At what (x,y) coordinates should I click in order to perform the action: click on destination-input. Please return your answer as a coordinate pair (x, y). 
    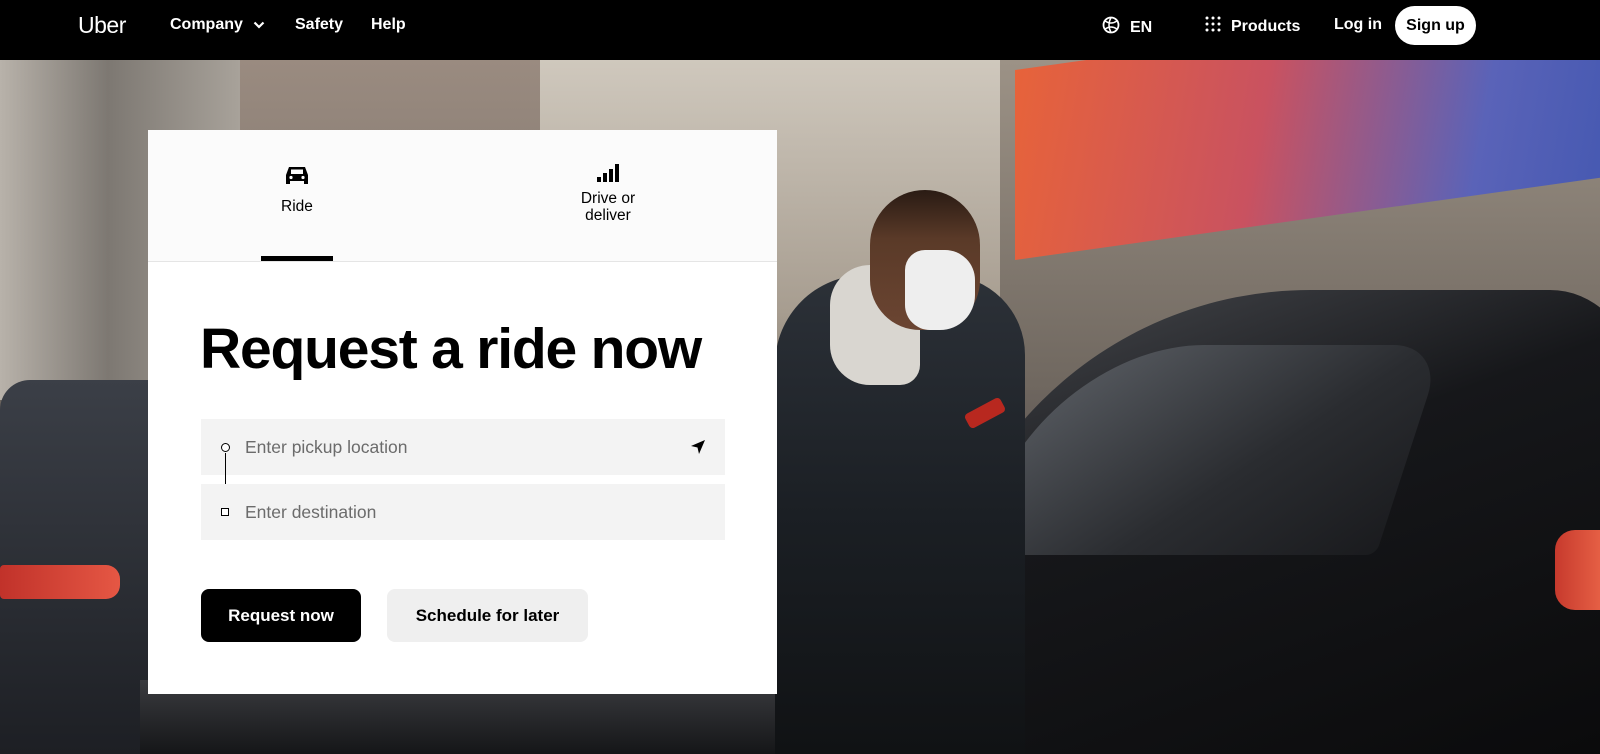
    Looking at the image, I should click on (460, 512).